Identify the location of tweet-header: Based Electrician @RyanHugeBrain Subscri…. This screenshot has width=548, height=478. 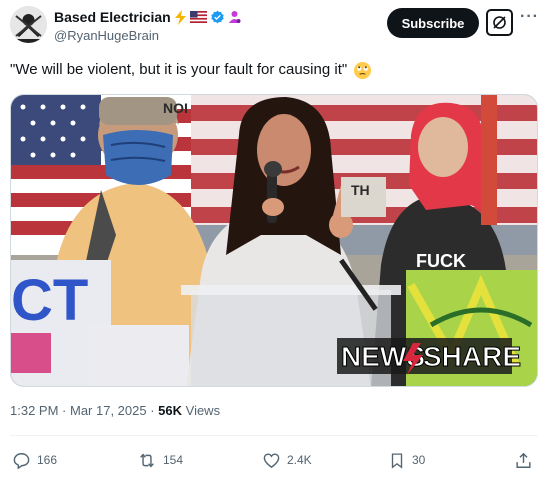
(274, 26).